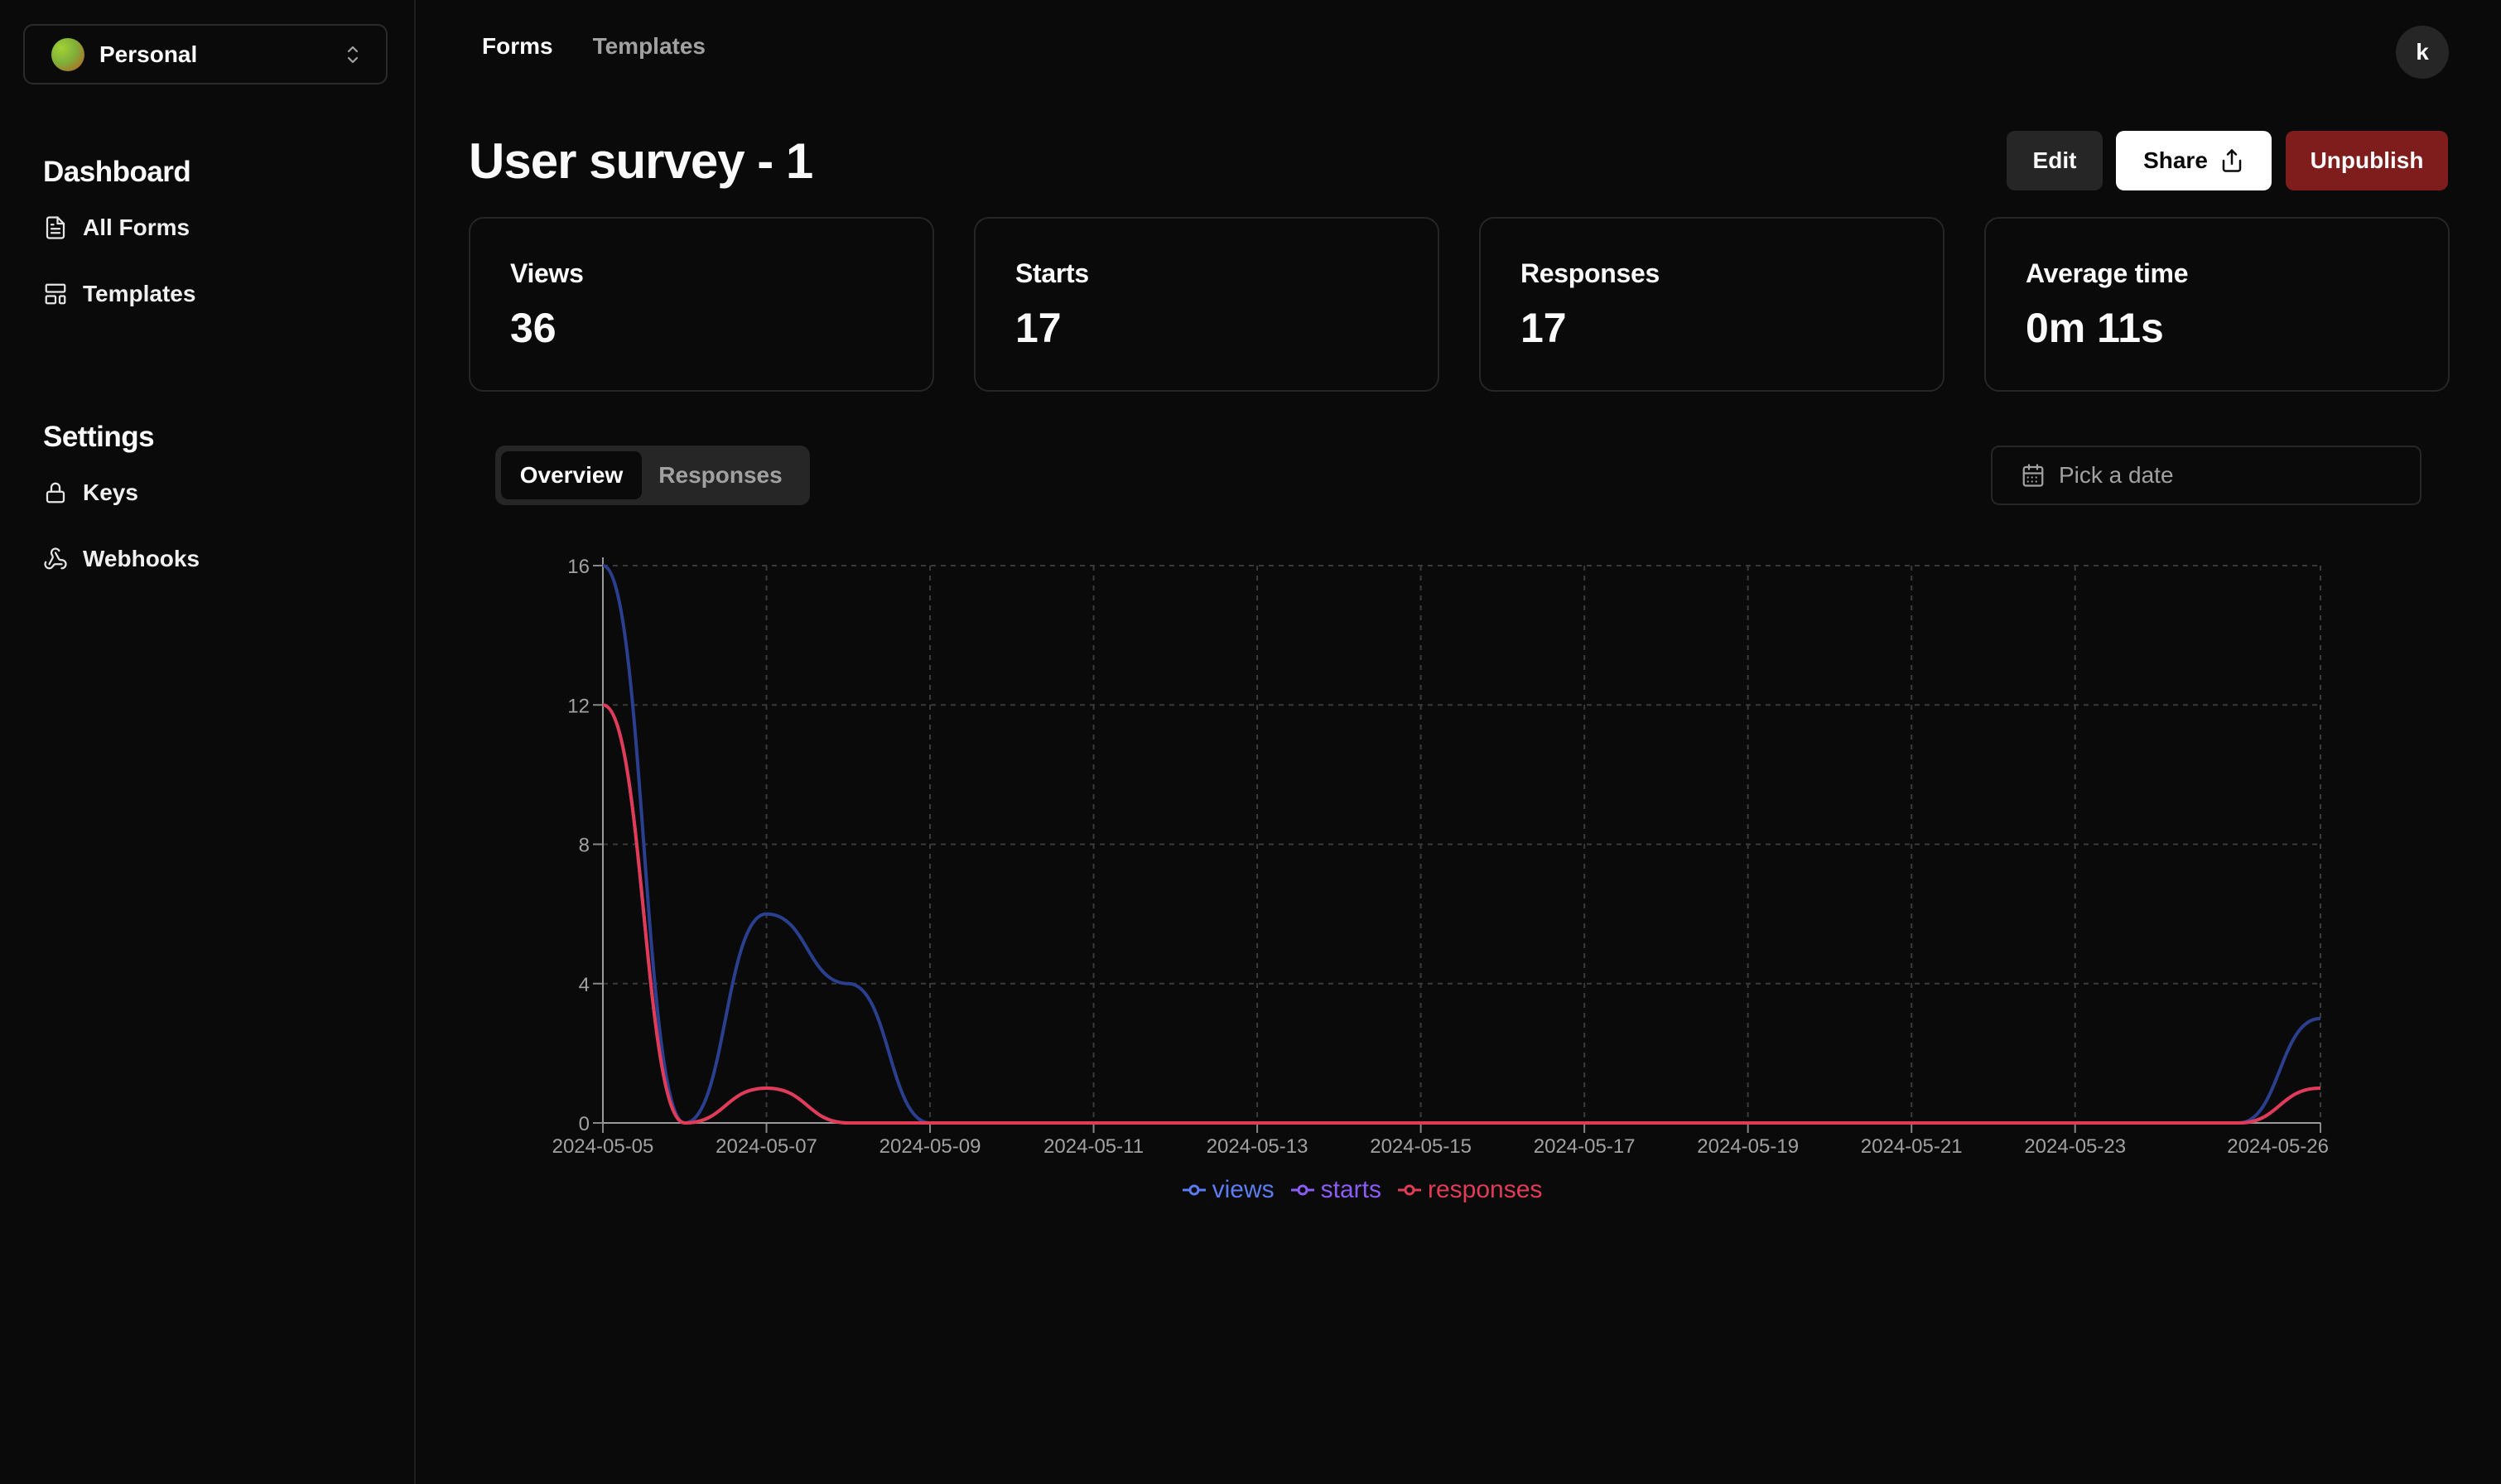  Describe the element at coordinates (930, 1146) in the screenshot. I see `x-tick-label: 2024-05-09` at that location.